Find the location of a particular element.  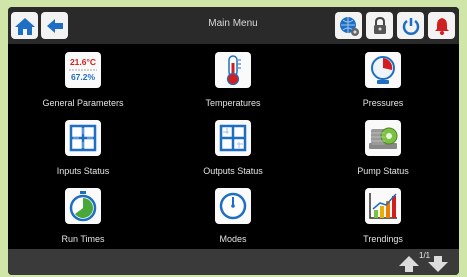

menu-run-times: Run Times is located at coordinates (83, 218).